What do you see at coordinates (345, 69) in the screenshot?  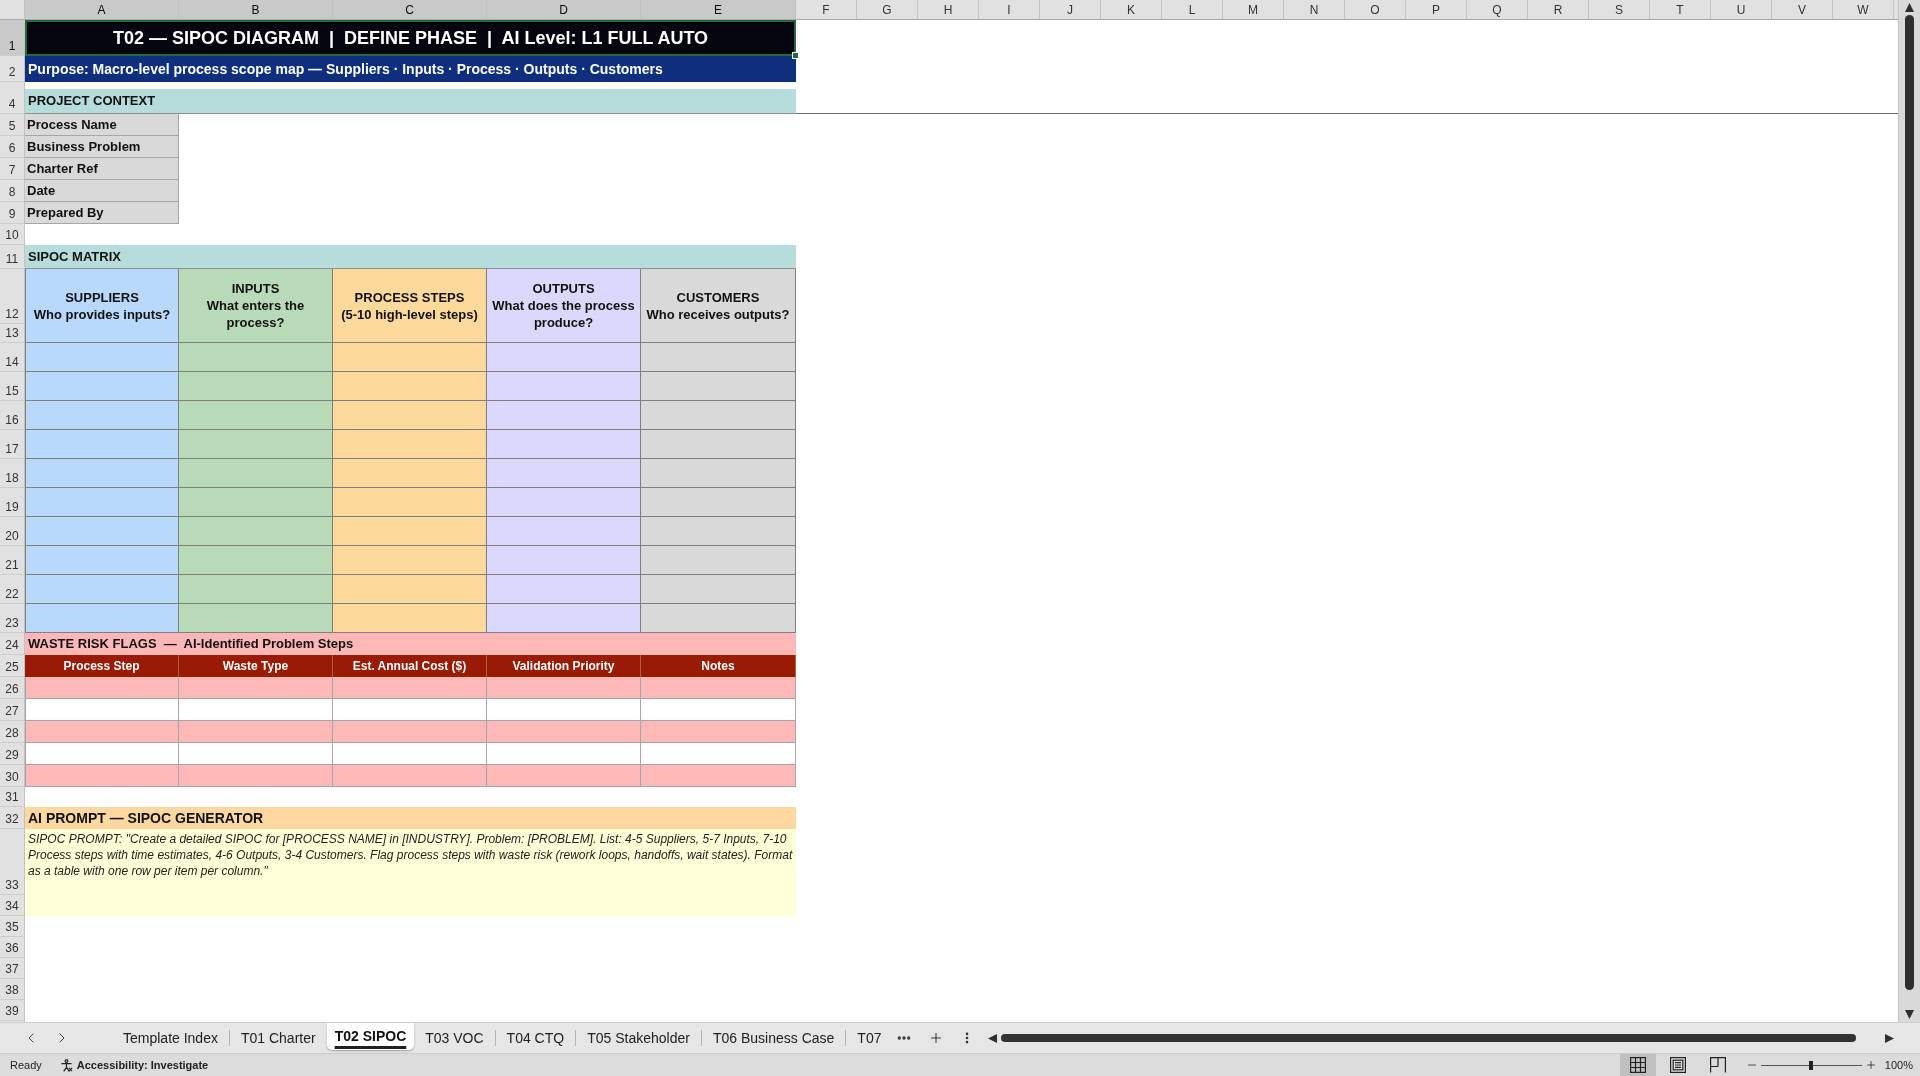 I see `purpose-text: Purpose: Macro-level process scope map — Suppliers · Inputs · Process · Outputs · Customers` at bounding box center [345, 69].